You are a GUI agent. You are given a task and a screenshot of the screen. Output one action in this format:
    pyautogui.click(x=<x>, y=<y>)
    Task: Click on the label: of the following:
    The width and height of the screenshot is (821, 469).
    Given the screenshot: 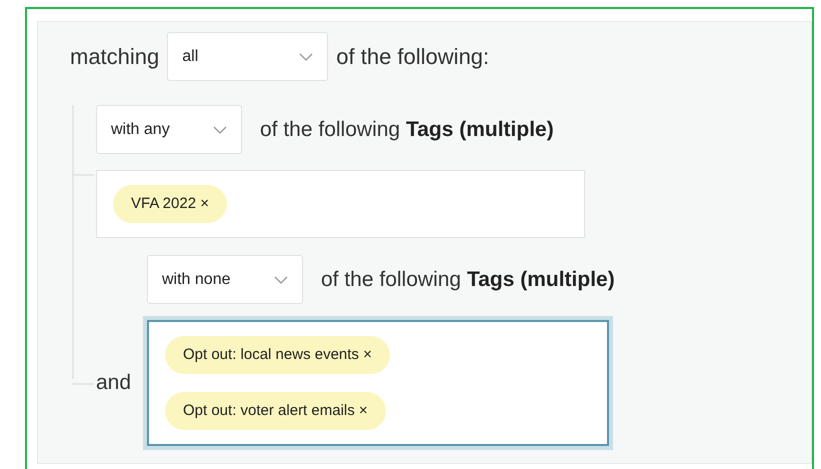 What is the action you would take?
    pyautogui.click(x=413, y=57)
    